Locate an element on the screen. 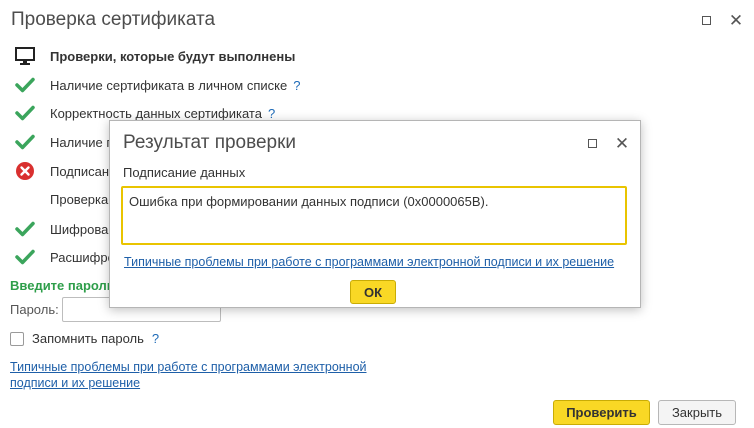 This screenshot has height=428, width=754. check-item-signing: Подписани is located at coordinates (65, 171).